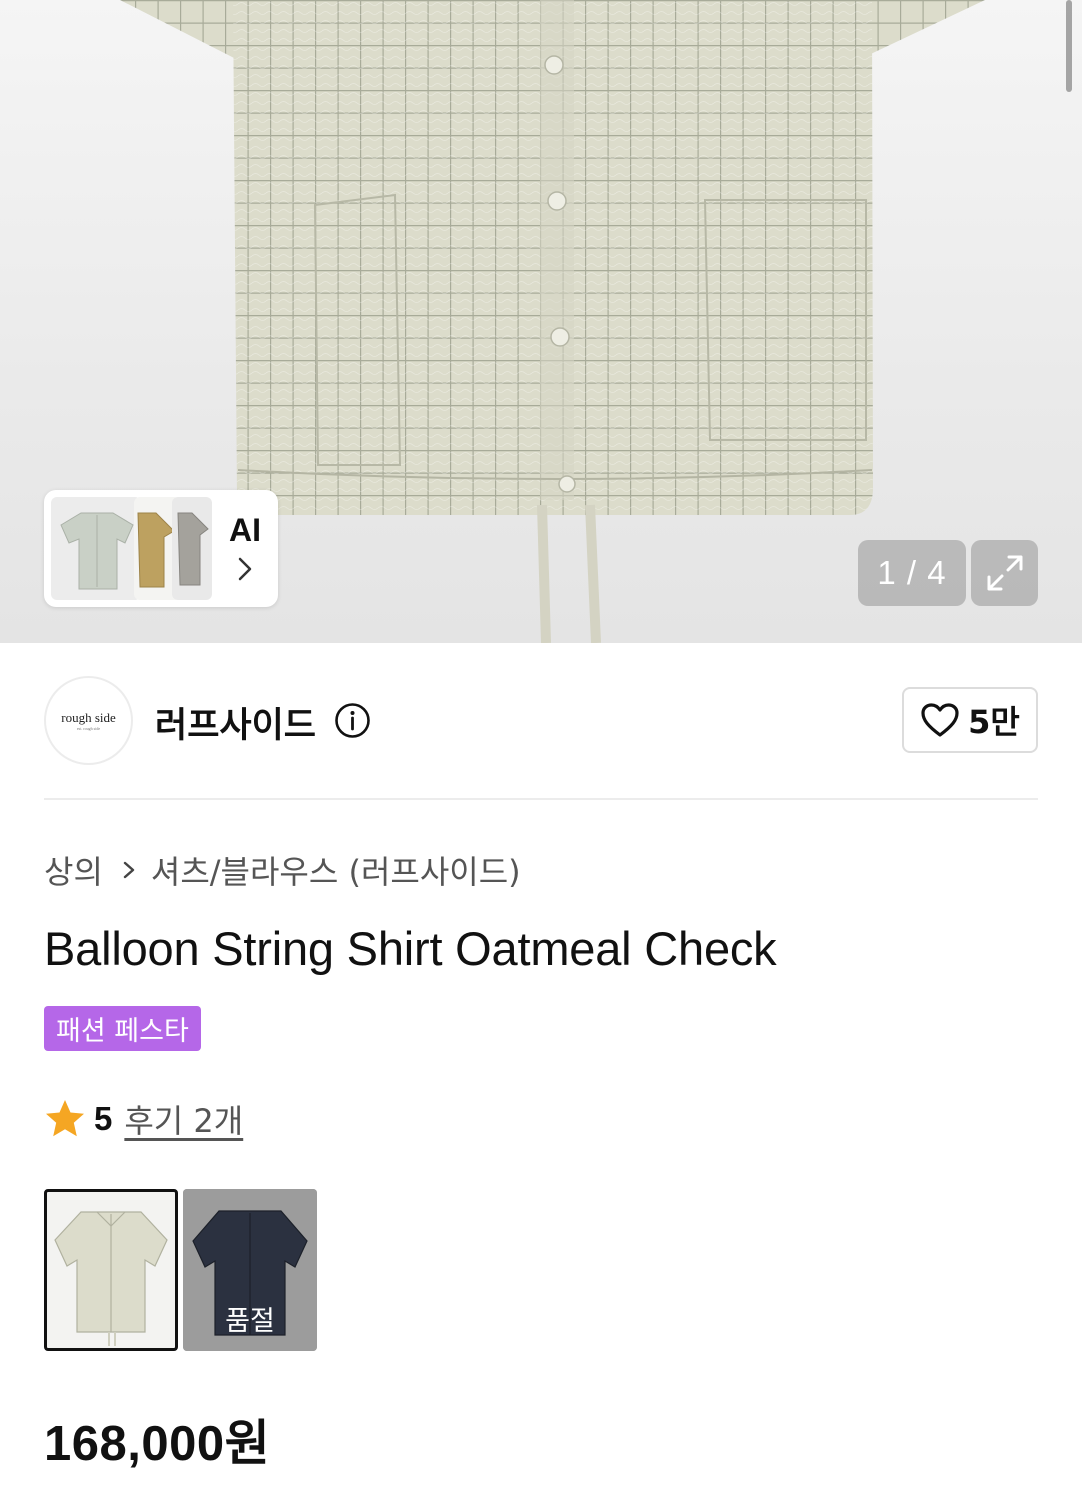  Describe the element at coordinates (157, 1444) in the screenshot. I see `product-price: 168,000원` at that location.